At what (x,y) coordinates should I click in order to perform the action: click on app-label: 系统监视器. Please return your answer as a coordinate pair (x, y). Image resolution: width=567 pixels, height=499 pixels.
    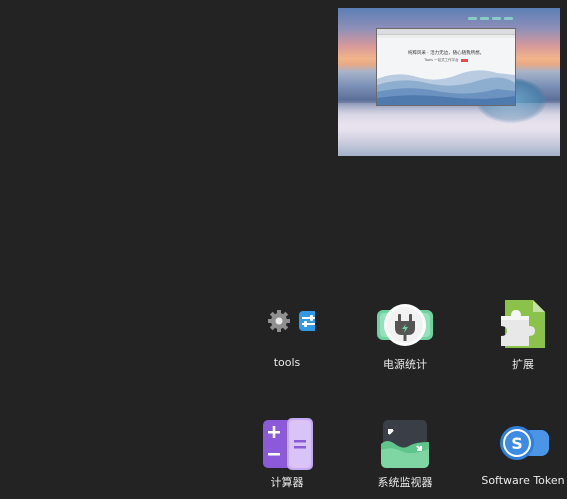
    Looking at the image, I should click on (405, 482).